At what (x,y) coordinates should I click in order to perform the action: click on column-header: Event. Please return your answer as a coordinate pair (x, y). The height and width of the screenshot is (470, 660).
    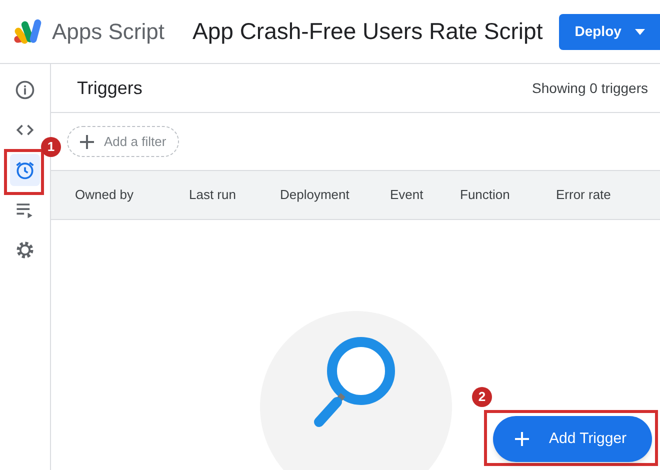
    Looking at the image, I should click on (406, 195).